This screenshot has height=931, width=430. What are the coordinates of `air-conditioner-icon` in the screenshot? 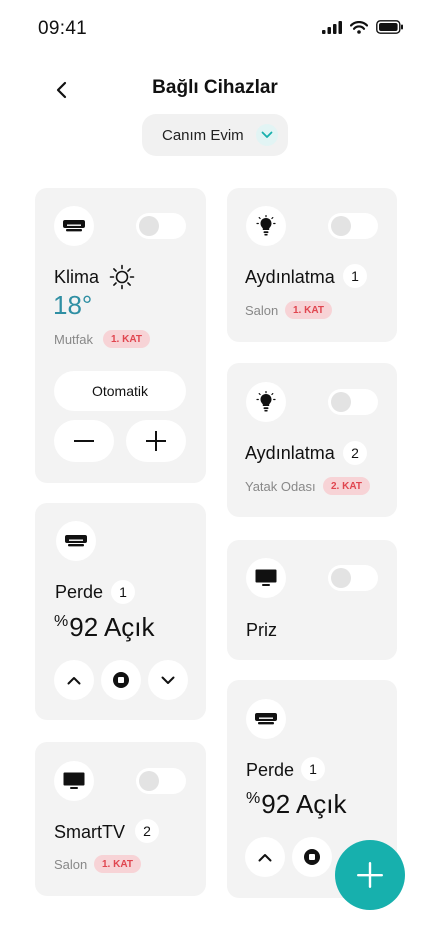 It's located at (74, 226).